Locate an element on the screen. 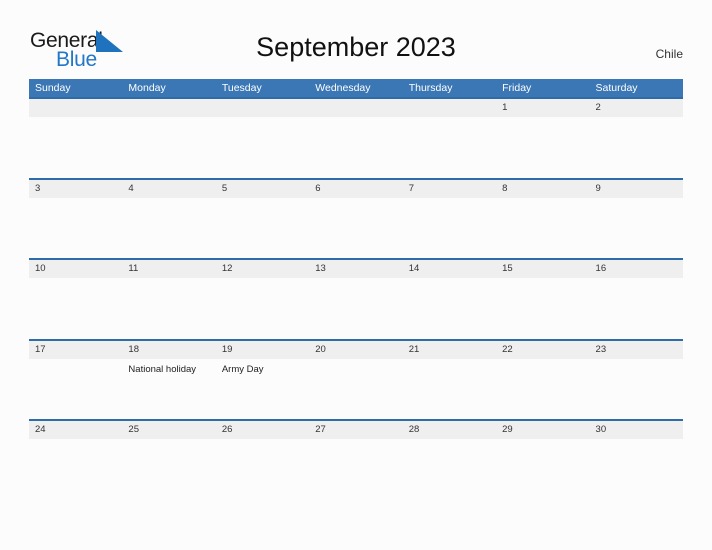 Image resolution: width=712 pixels, height=550 pixels. week-date-band: 3 4 5 6 7 8 9 is located at coordinates (356, 187).